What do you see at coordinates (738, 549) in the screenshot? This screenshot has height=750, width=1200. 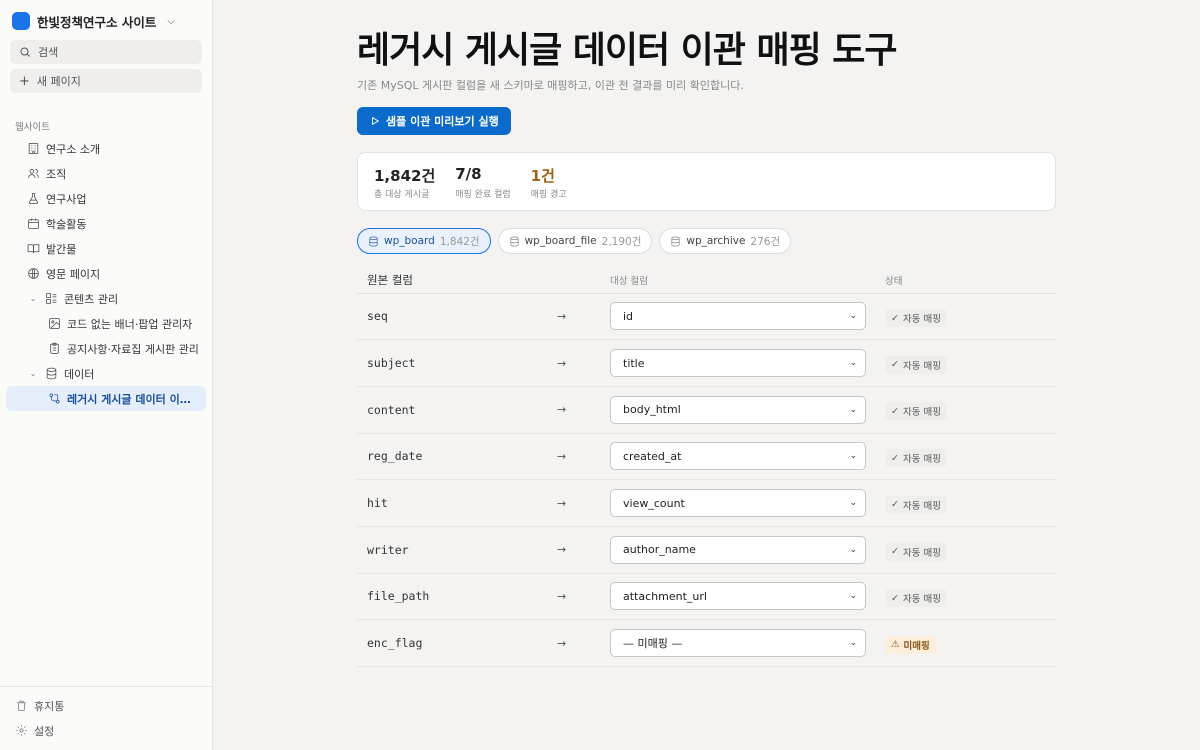 I see `target-column-select: author_name ⌄` at bounding box center [738, 549].